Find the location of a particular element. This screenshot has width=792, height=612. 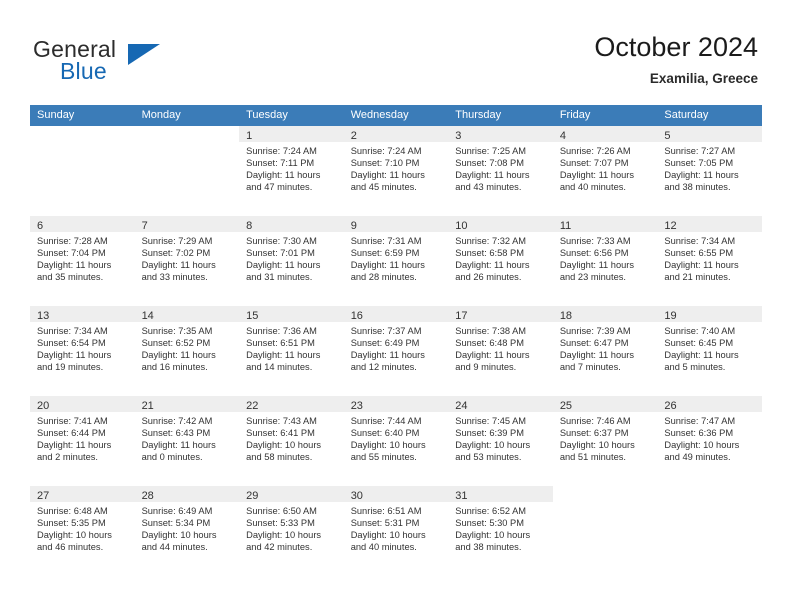

general-blue-logo: General Blue is located at coordinates (123, 62).